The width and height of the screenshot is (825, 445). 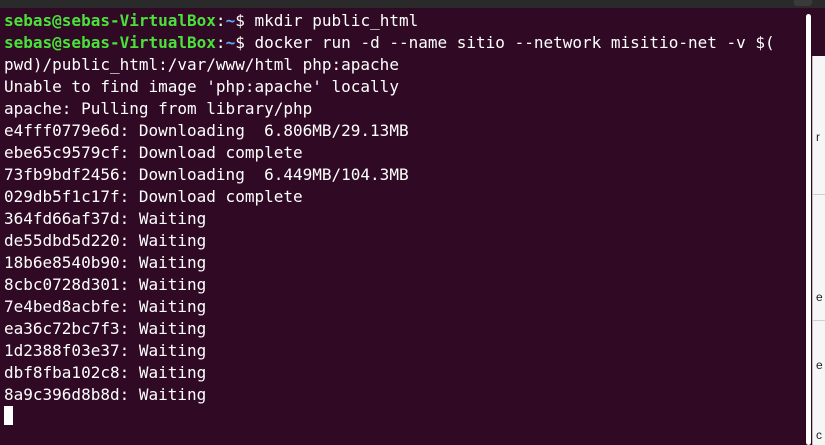 What do you see at coordinates (803, 3) in the screenshot?
I see `window-control-icon` at bounding box center [803, 3].